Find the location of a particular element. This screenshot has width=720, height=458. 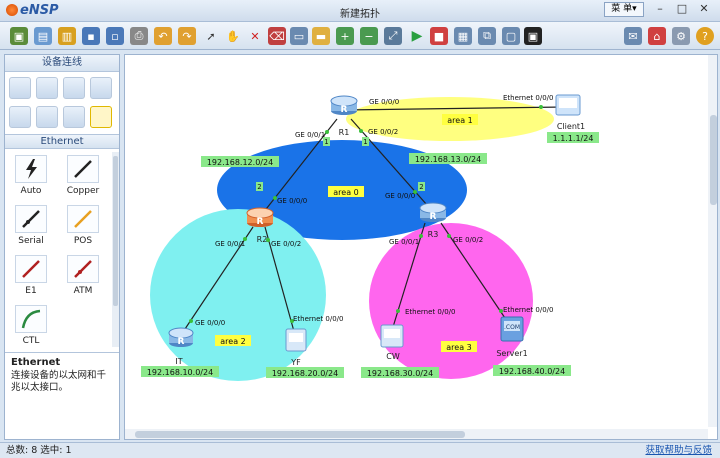

stop-icon: ■ is located at coordinates (439, 36).